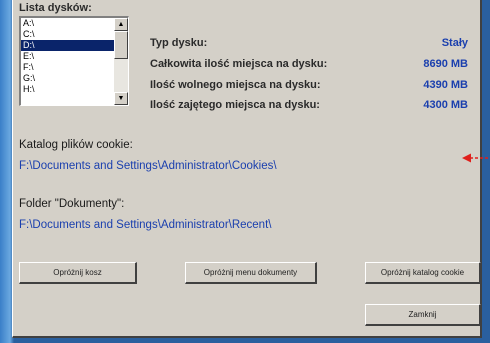 The width and height of the screenshot is (490, 343). What do you see at coordinates (235, 105) in the screenshot?
I see `used-space-label: Ilość zajętego miejsca na dysku:` at bounding box center [235, 105].